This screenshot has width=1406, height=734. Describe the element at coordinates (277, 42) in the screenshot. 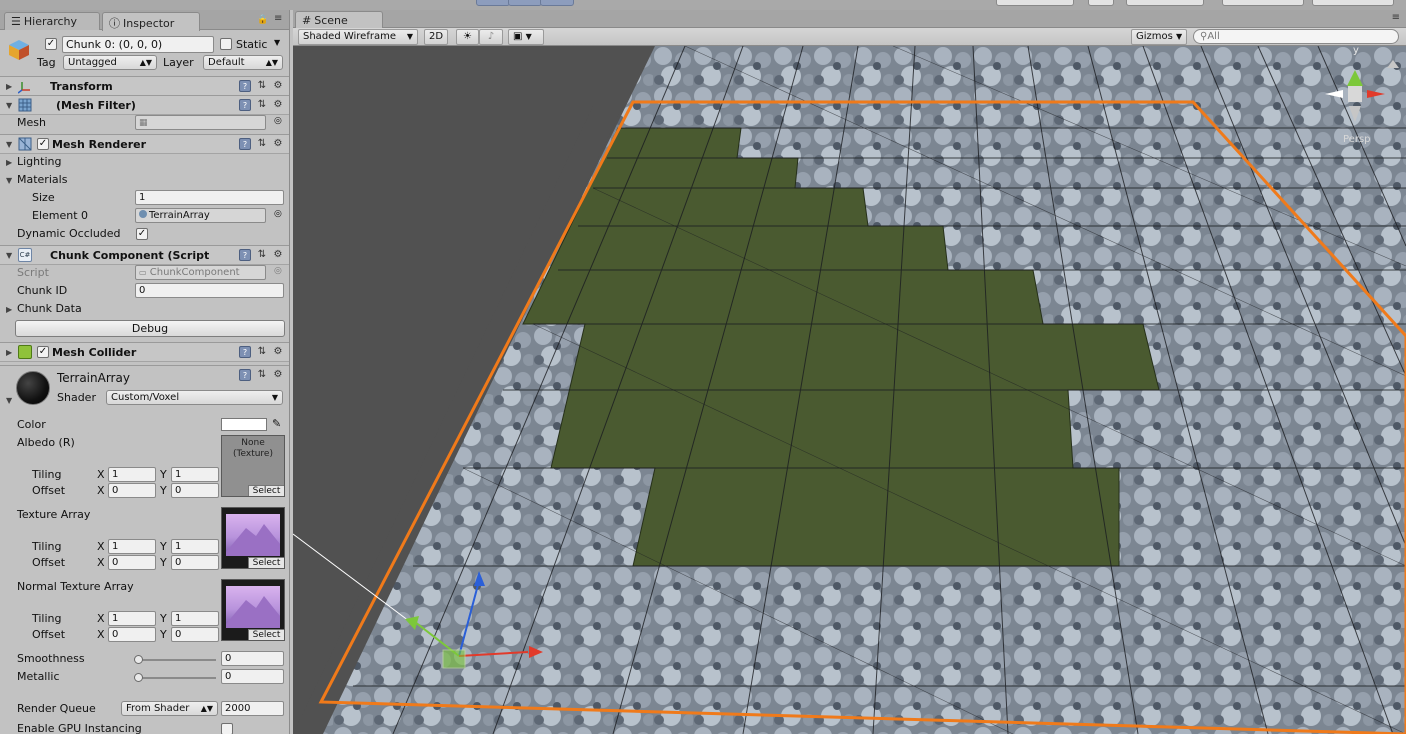

I see `static-dropdown-arrow-icon: ▼` at that location.